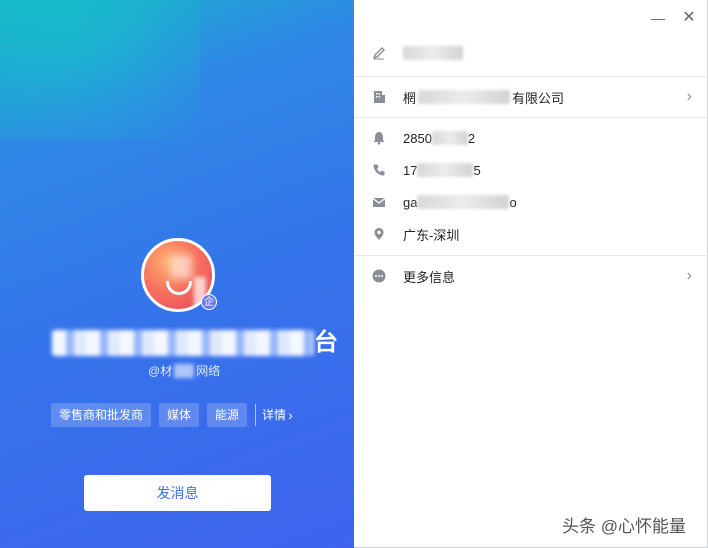  I want to click on qq-number: 2850 2, so click(439, 138).